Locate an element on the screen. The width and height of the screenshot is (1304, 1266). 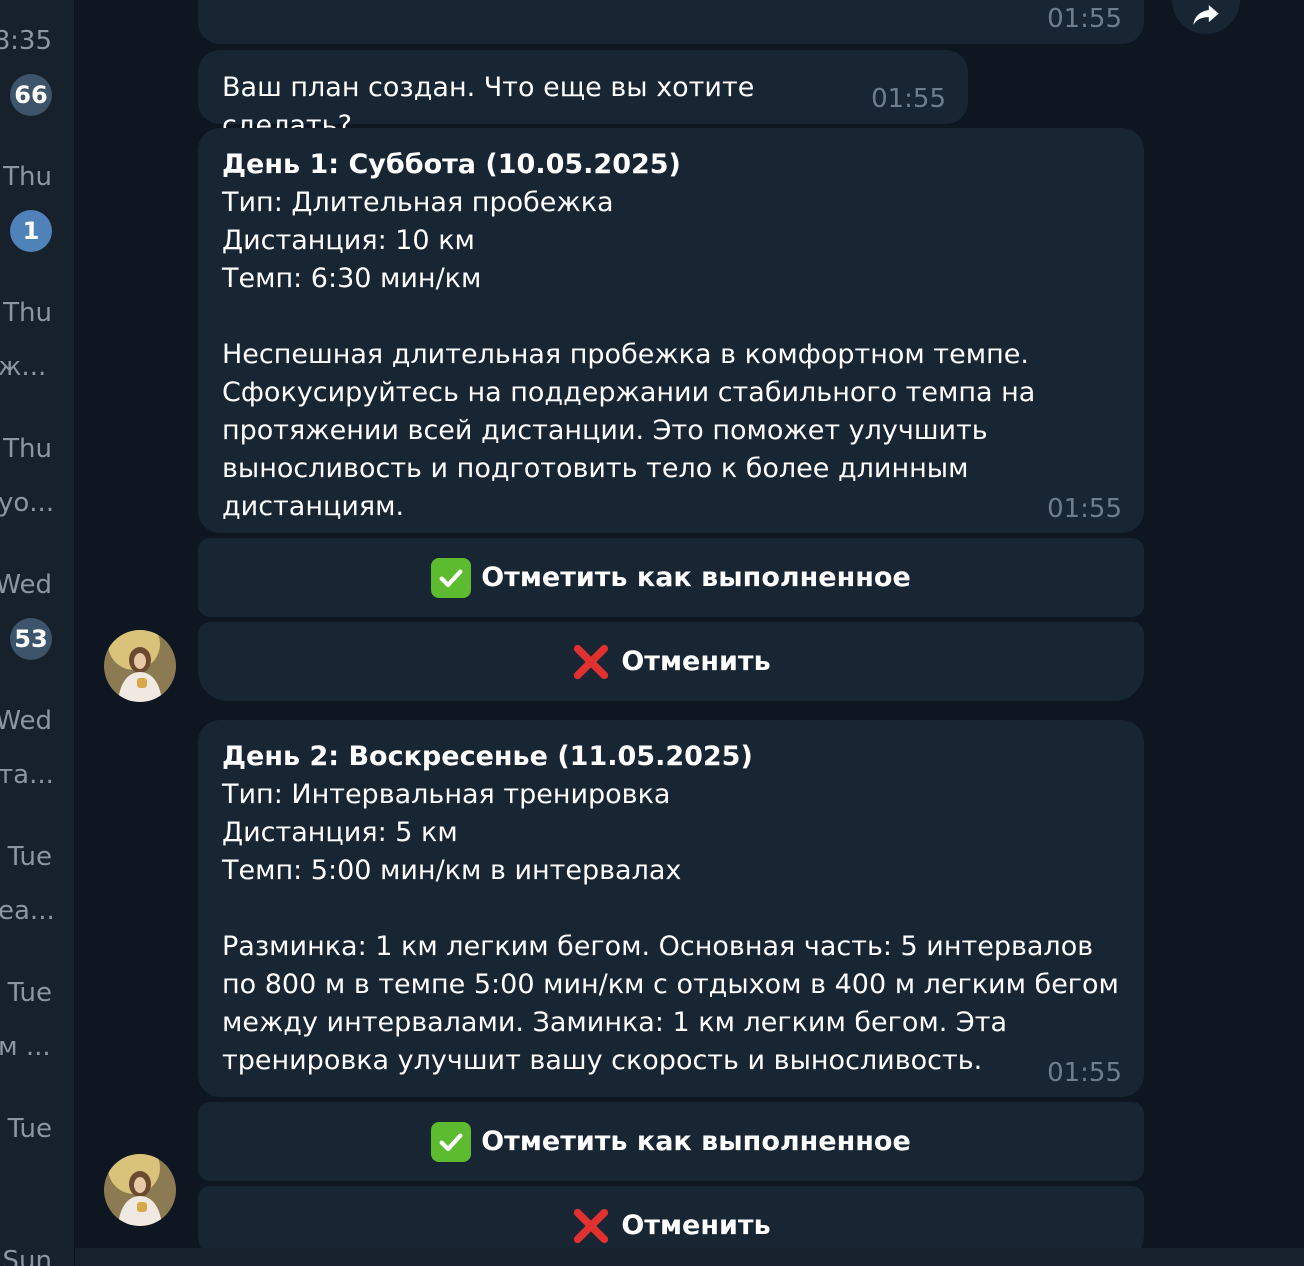
message-bubble-previous: 01:55 is located at coordinates (671, 22).